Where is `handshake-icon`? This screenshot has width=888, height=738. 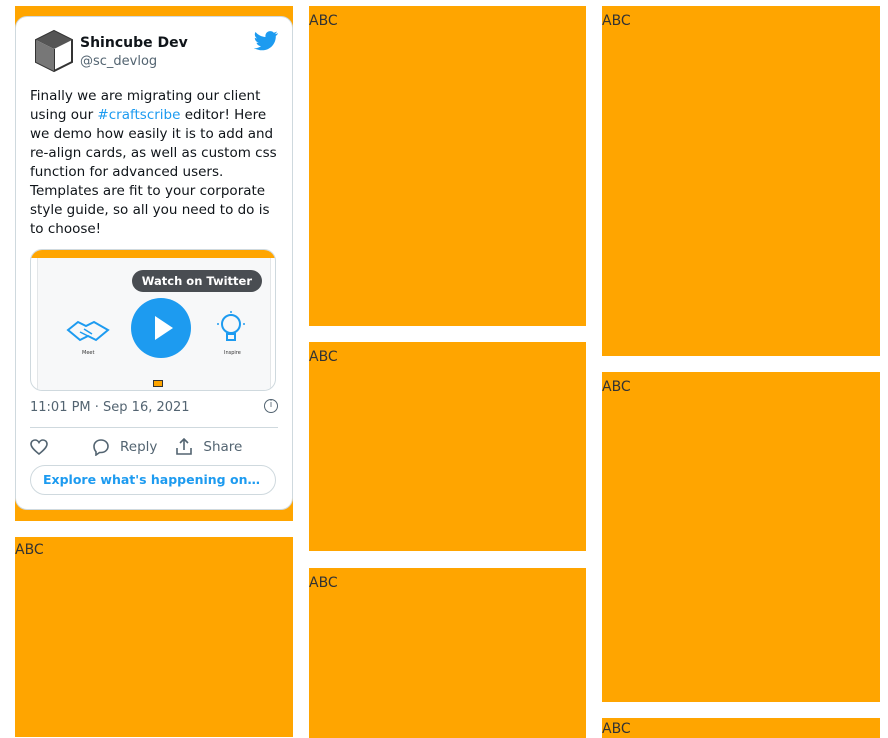 handshake-icon is located at coordinates (88, 331).